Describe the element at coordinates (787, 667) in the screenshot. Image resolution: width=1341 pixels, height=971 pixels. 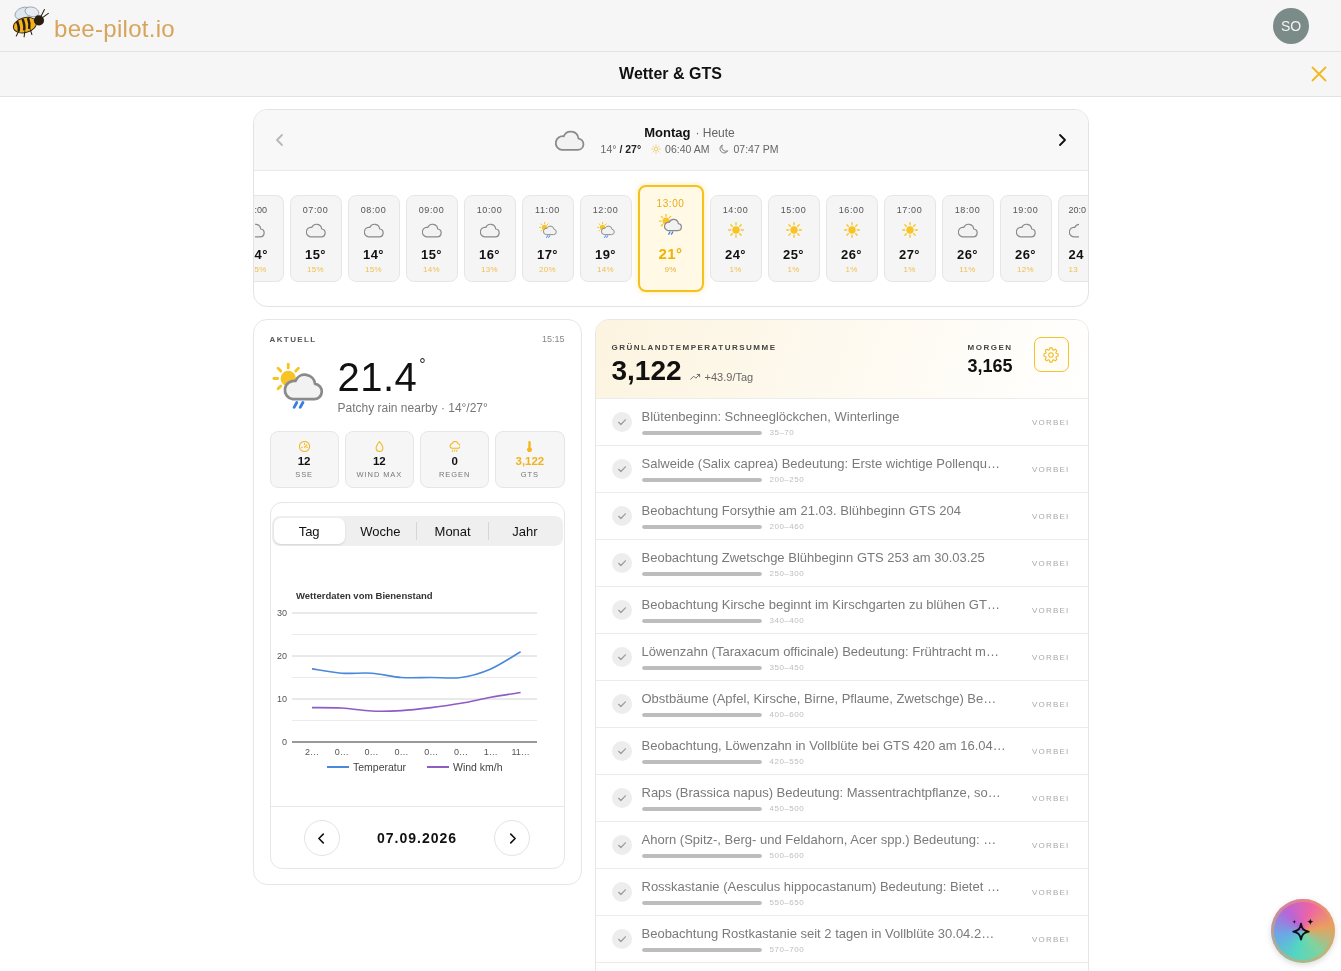
I see `gts-range: 350–450` at that location.